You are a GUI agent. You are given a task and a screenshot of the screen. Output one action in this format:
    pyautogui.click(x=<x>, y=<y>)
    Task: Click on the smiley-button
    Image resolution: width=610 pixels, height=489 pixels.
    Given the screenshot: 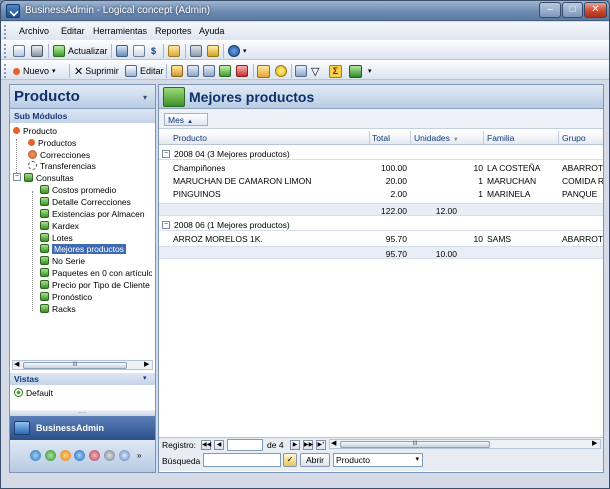 What is the action you would take?
    pyautogui.click(x=282, y=71)
    